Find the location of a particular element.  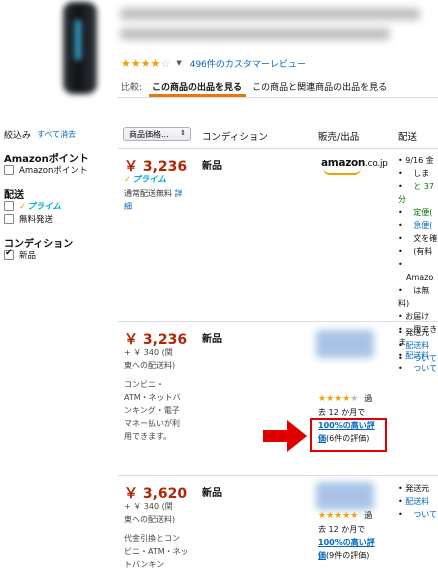

review-count-link: 496件のカスタマーレビュー is located at coordinates (248, 63).